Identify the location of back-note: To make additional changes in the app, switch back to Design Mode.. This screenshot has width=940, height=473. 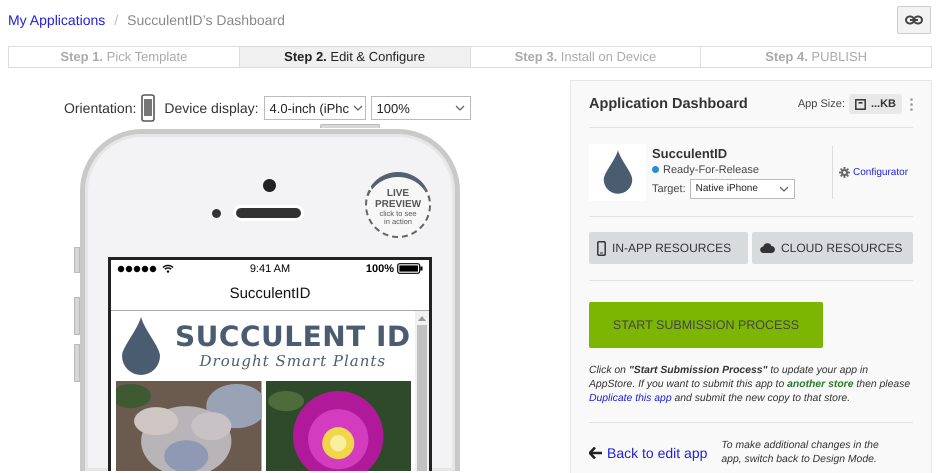
(800, 453).